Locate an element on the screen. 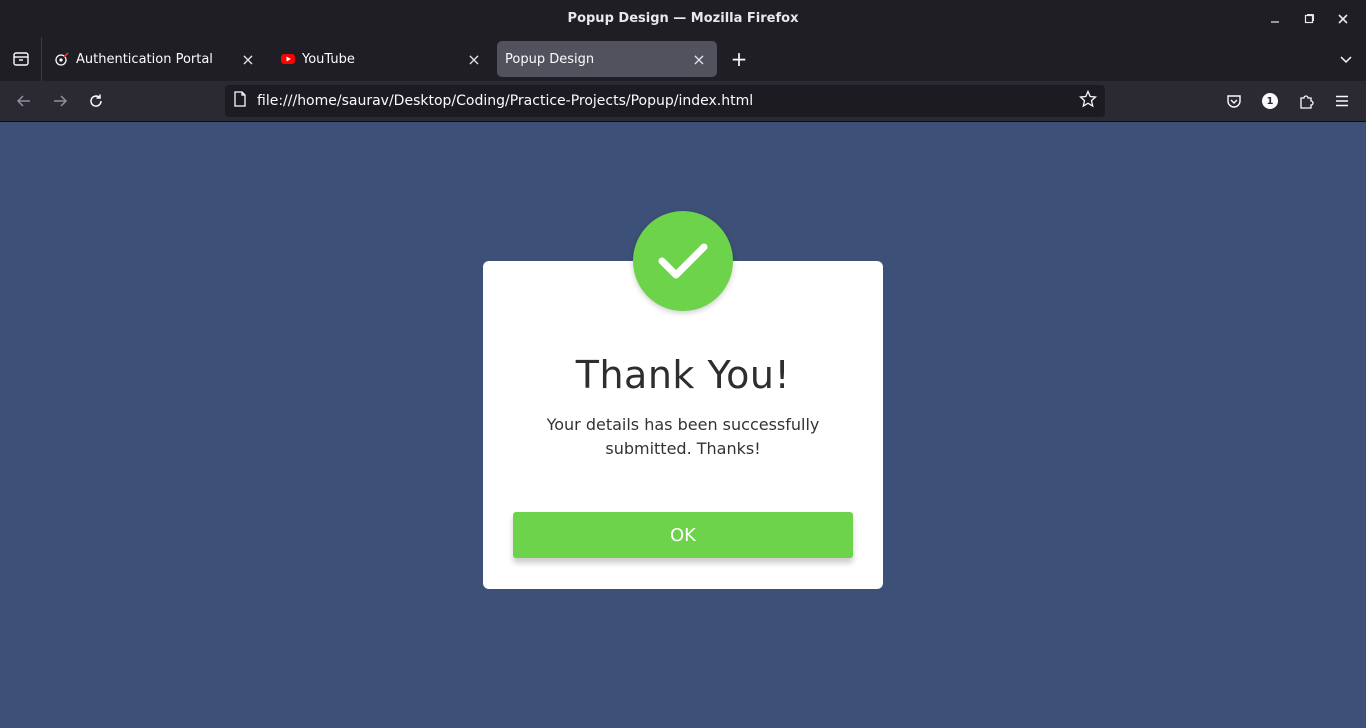 The height and width of the screenshot is (728, 1366). popup-heading: Thank You! is located at coordinates (683, 375).